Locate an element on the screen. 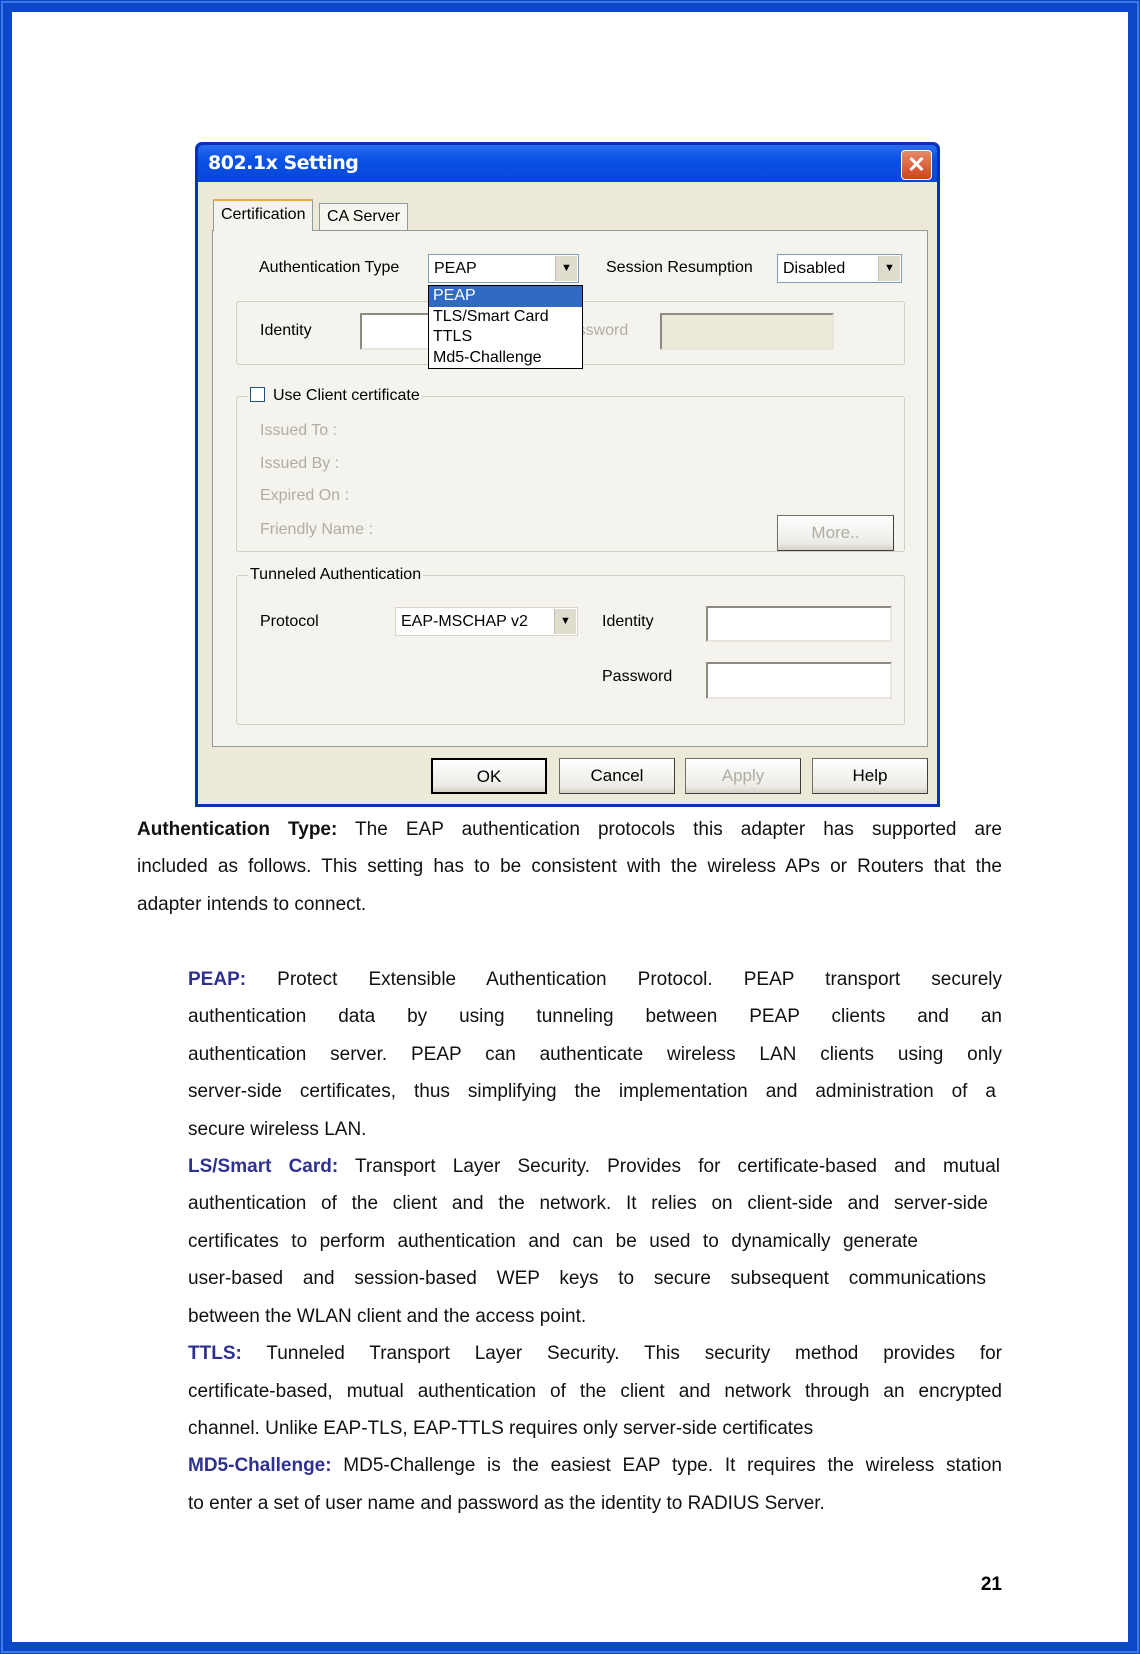 Image resolution: width=1140 pixels, height=1654 pixels. expired-on-label: Expired On : is located at coordinates (304, 495).